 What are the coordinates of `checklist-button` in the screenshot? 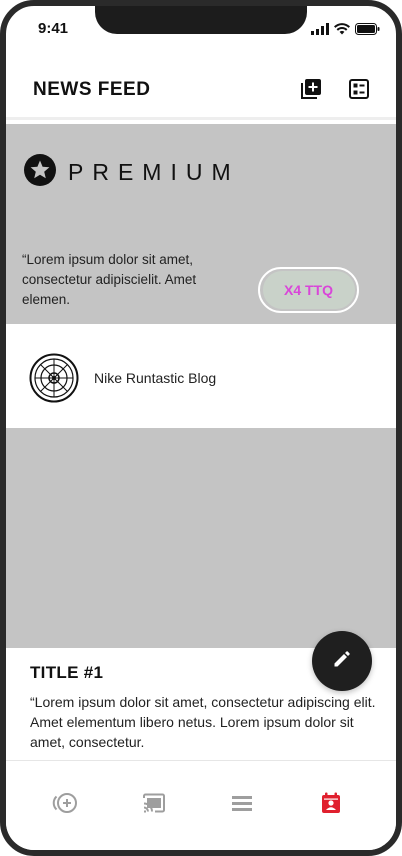 It's located at (359, 91).